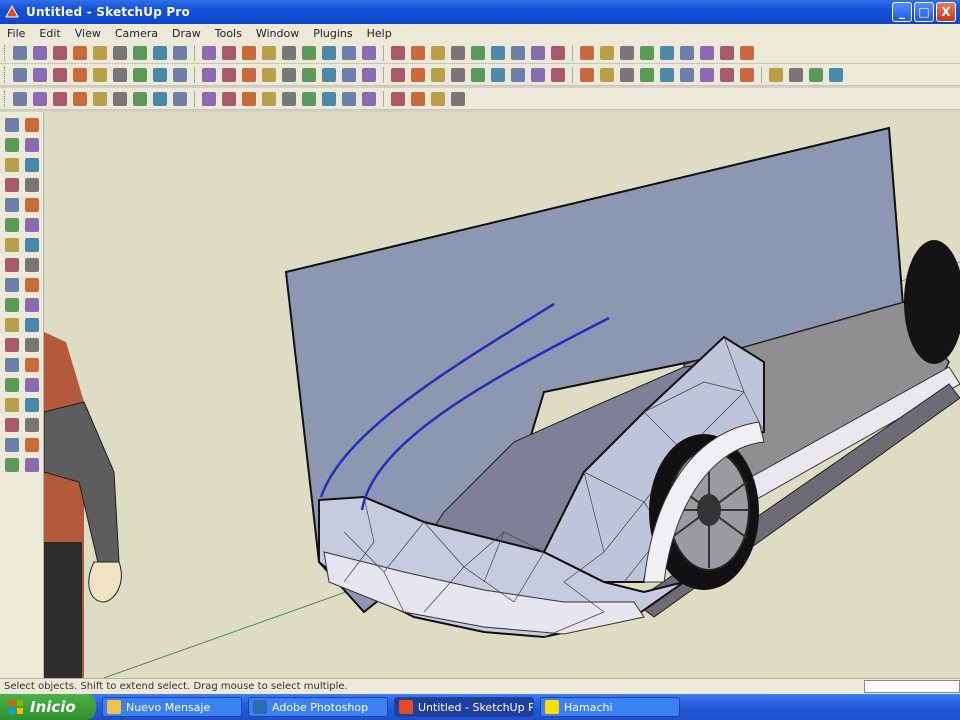  I want to click on paste-icon, so click(120, 52).